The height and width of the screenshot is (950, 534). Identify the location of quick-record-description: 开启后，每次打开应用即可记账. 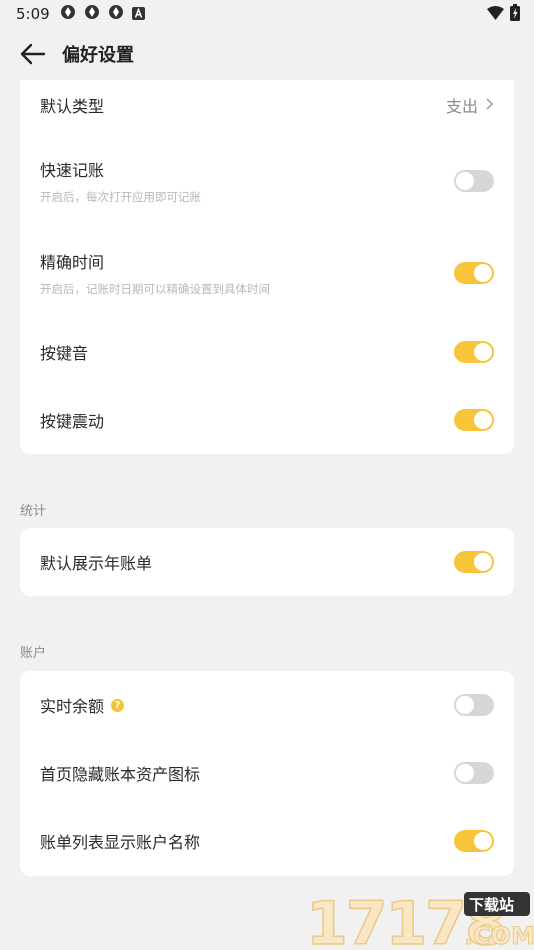
(120, 197).